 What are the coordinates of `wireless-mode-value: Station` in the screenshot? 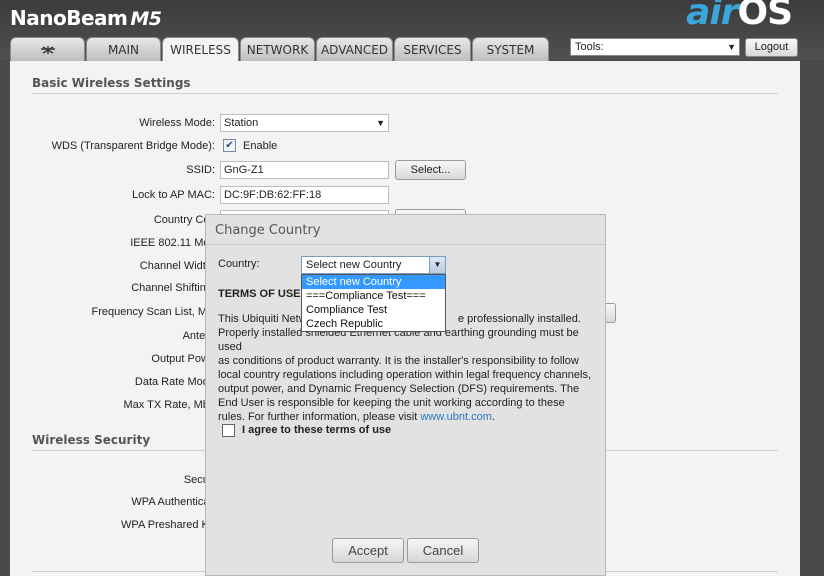 It's located at (241, 123).